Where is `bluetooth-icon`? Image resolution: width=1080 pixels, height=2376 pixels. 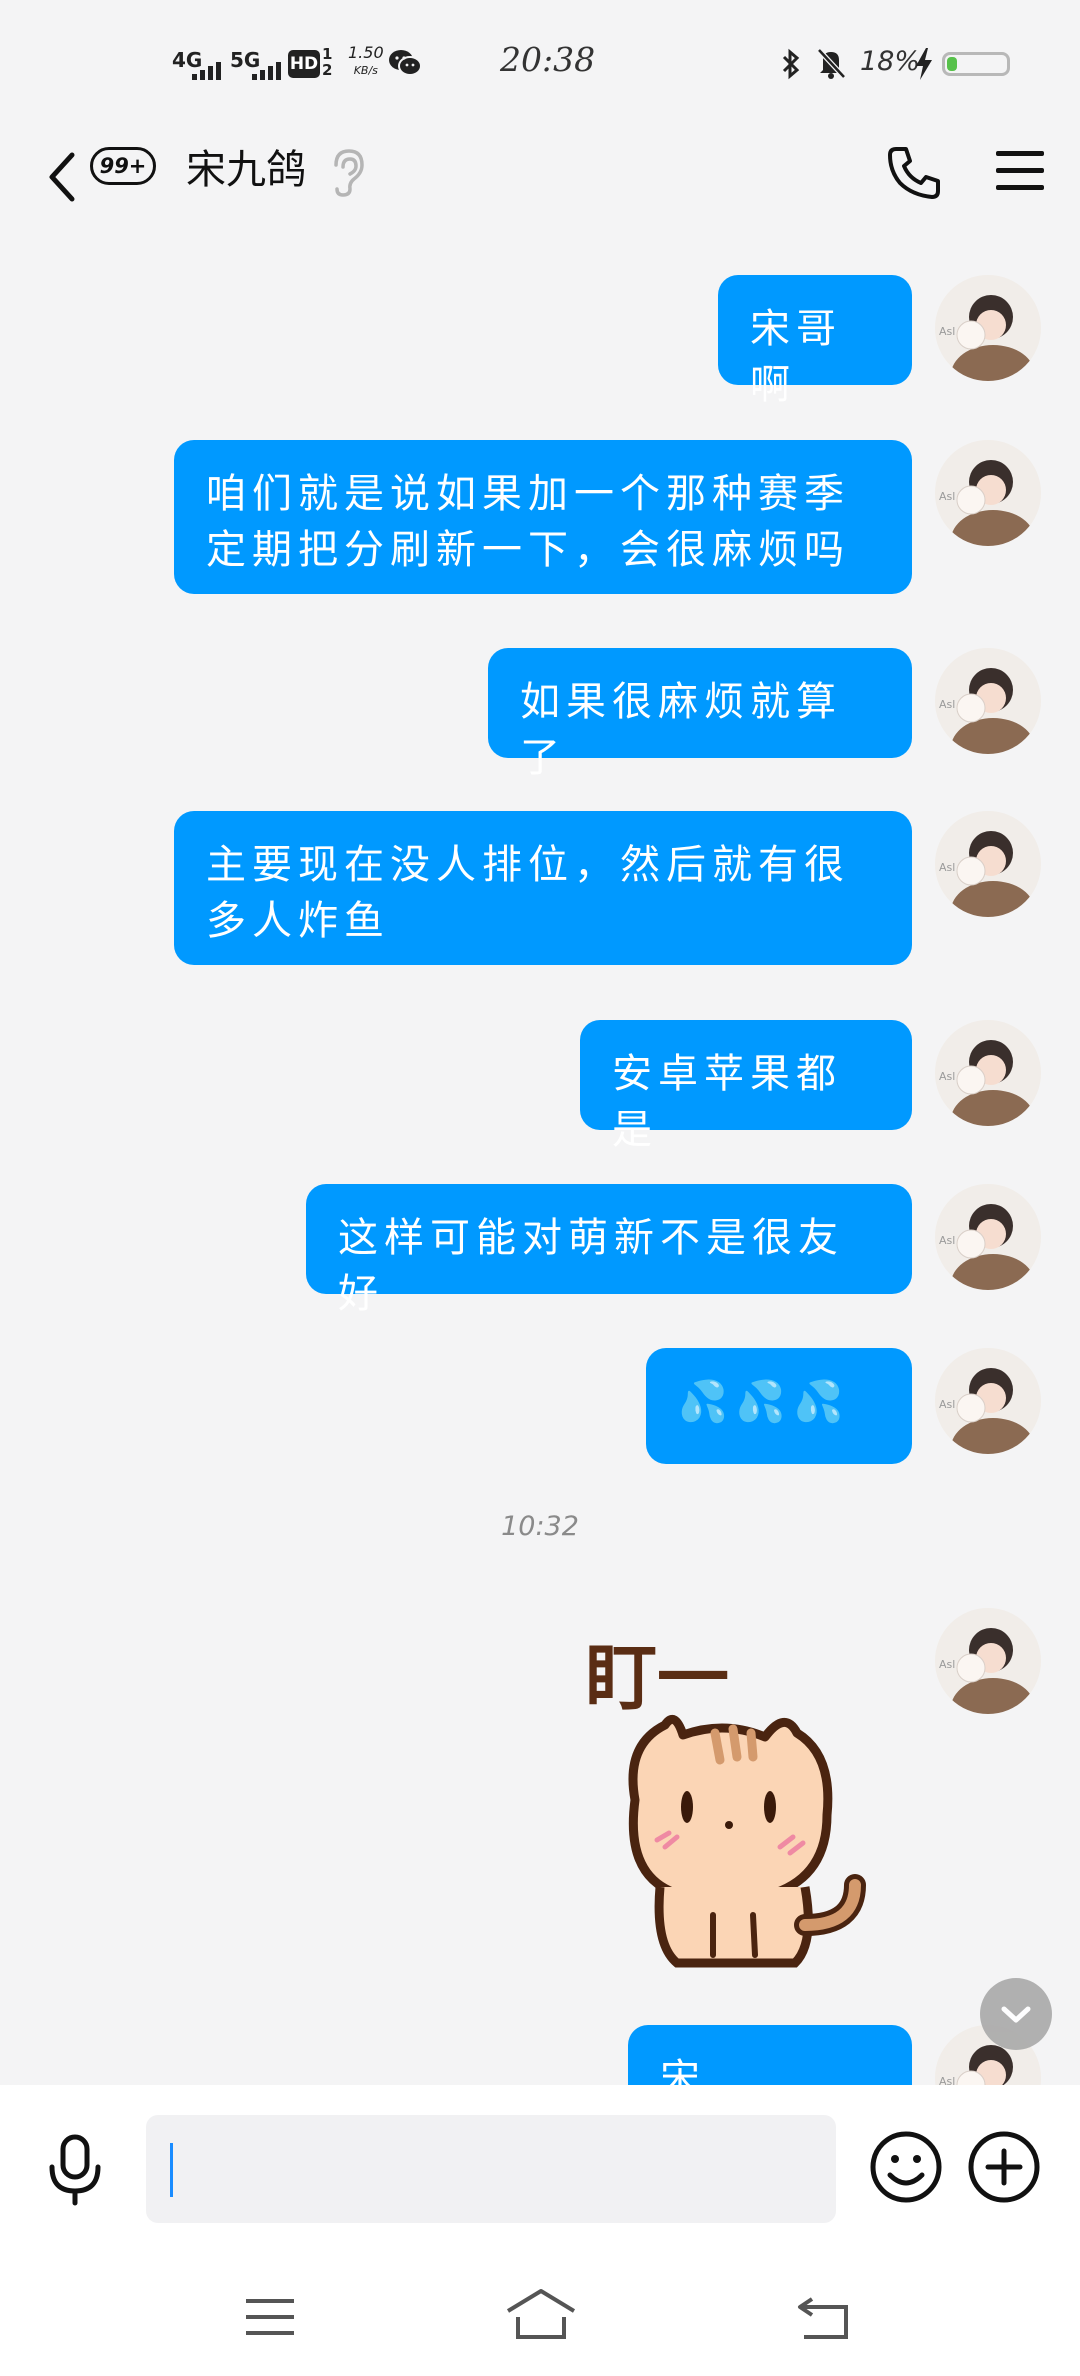
bluetooth-icon is located at coordinates (791, 64).